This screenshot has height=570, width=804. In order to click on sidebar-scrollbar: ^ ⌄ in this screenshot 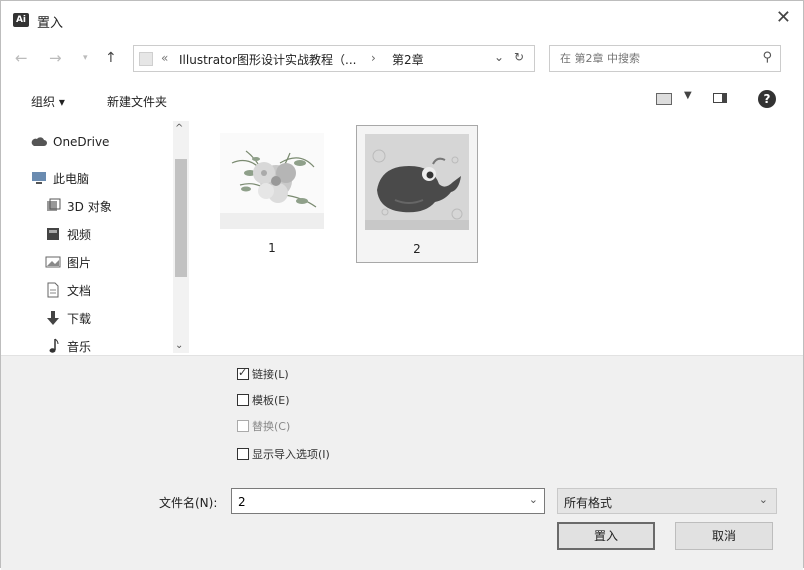, I will do `click(181, 237)`.